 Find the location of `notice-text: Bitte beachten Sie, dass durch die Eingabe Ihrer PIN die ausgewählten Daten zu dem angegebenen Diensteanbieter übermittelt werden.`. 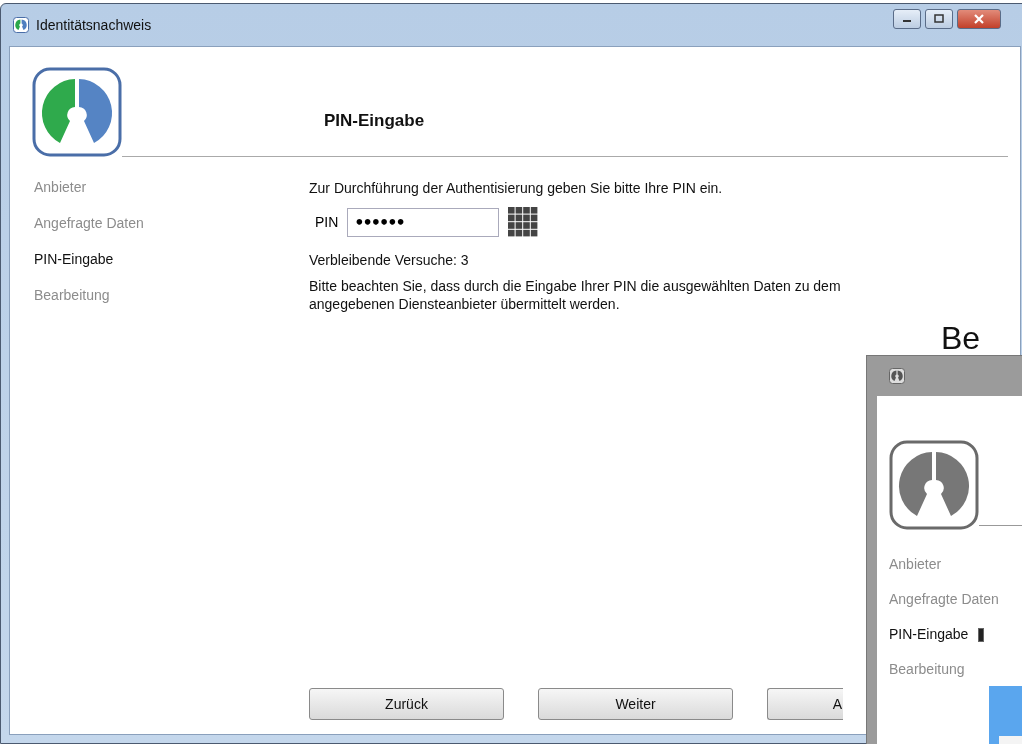

notice-text: Bitte beachten Sie, dass durch die Eingabe Ihrer PIN die ausgewählten Daten zu dem angegebenen Diensteanbieter übermittelt werden. is located at coordinates (575, 295).